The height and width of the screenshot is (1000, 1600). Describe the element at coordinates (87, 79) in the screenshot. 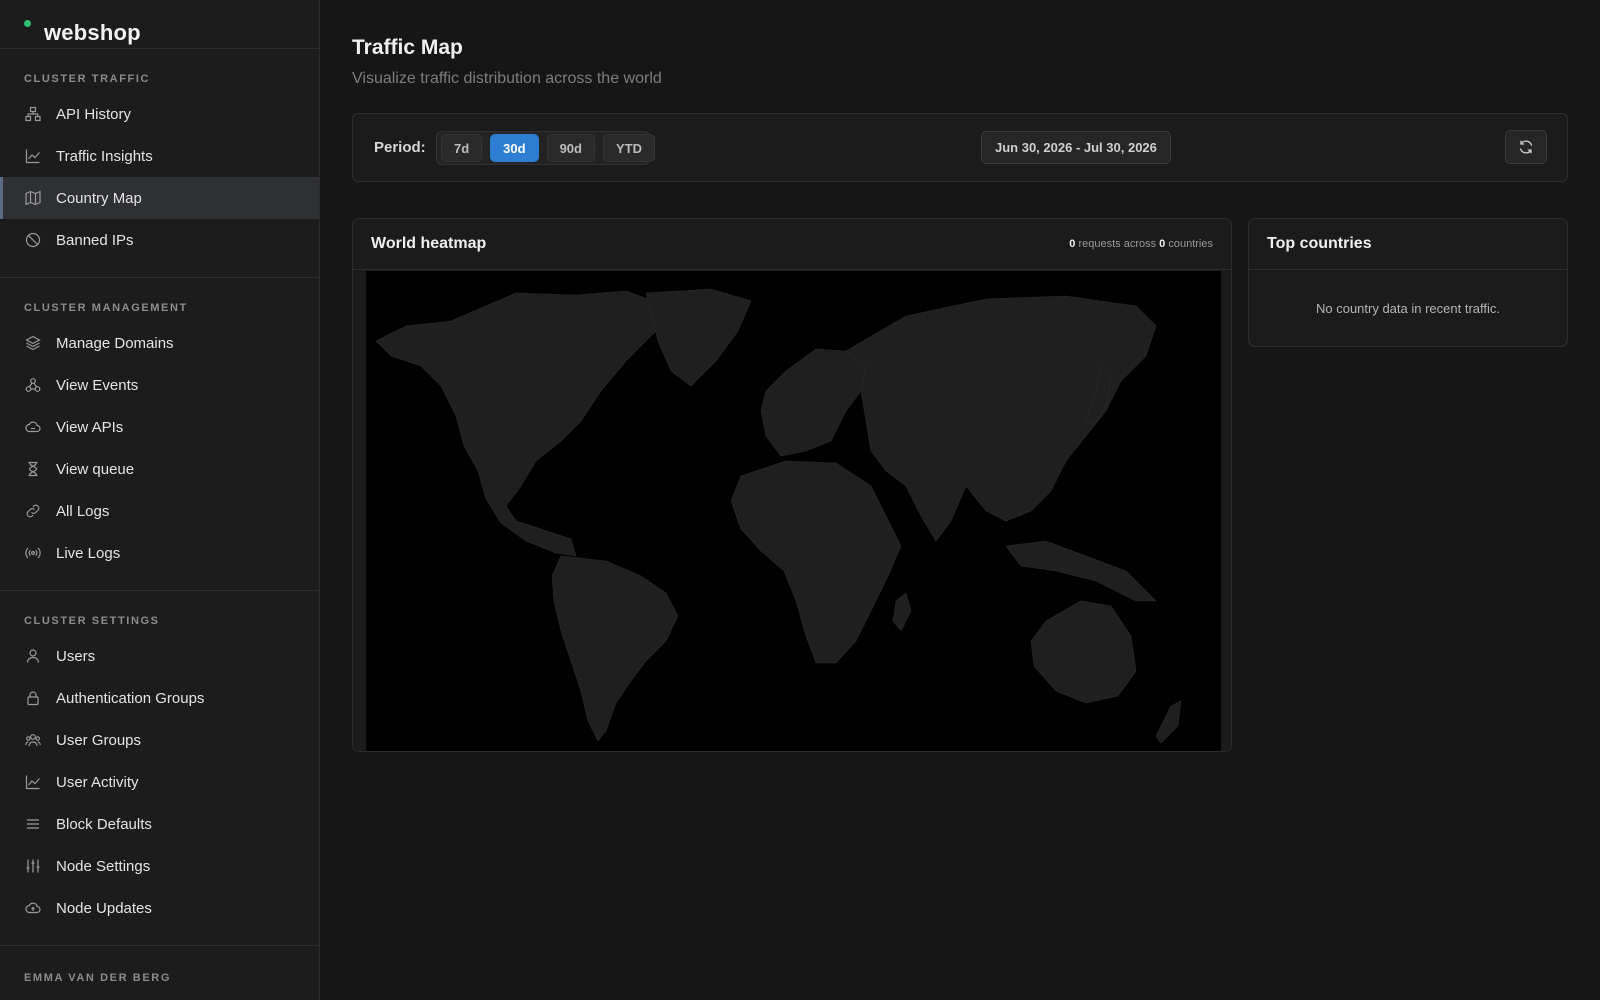

I see `section-title-cluster-traffic: CLUSTER TRAFFIC` at that location.